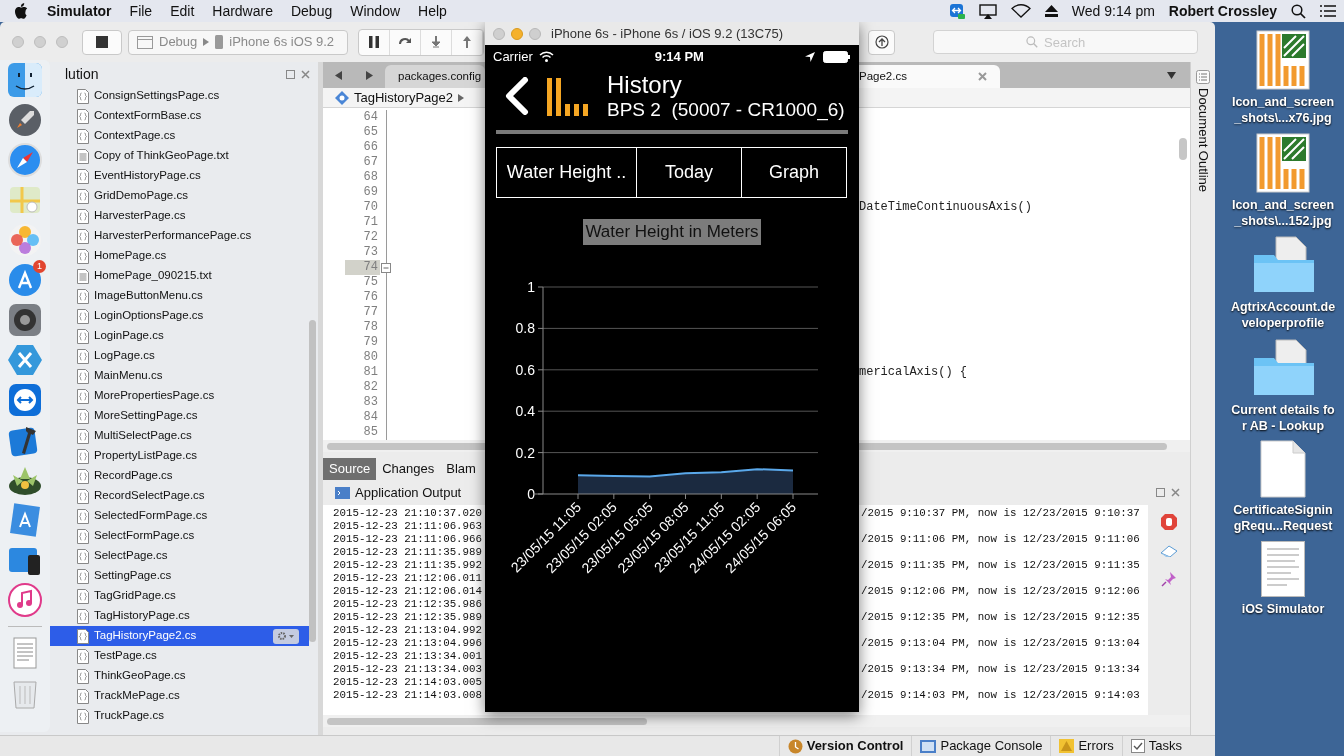  I want to click on file-label: AgtrixAccount.developerprofile, so click(1283, 315).